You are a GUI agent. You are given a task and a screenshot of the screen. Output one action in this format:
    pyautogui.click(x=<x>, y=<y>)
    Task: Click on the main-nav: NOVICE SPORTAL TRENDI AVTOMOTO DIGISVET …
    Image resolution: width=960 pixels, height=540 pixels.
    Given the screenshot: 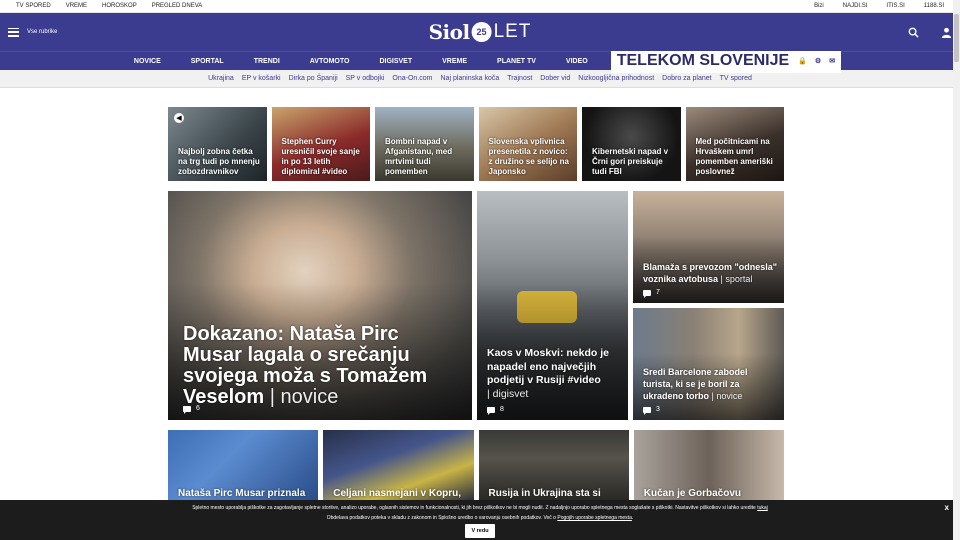 What is the action you would take?
    pyautogui.click(x=480, y=61)
    